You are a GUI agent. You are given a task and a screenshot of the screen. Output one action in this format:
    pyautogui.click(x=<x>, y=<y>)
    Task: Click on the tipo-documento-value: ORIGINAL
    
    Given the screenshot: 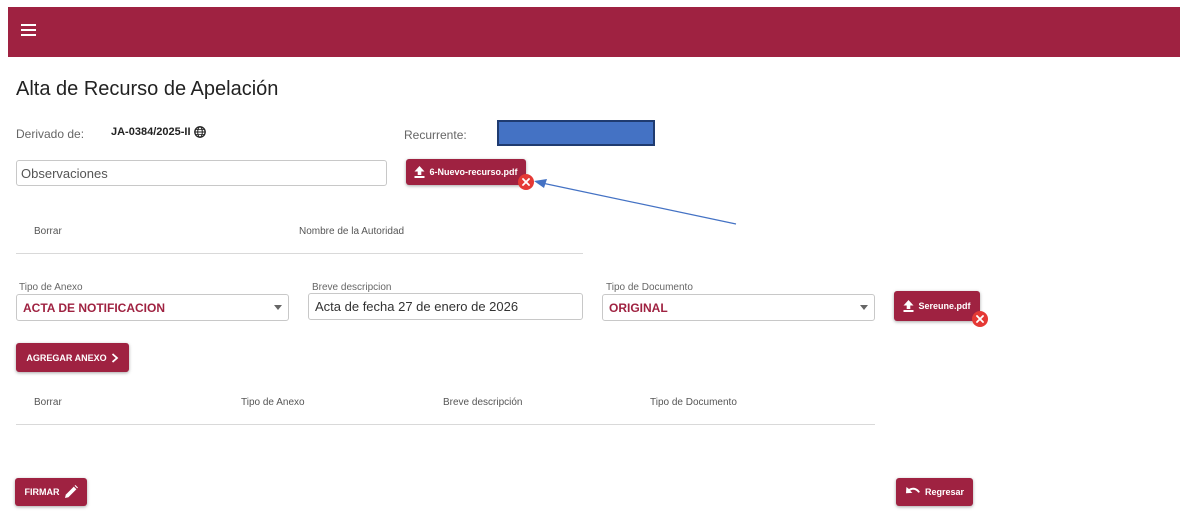 What is the action you would take?
    pyautogui.click(x=638, y=307)
    